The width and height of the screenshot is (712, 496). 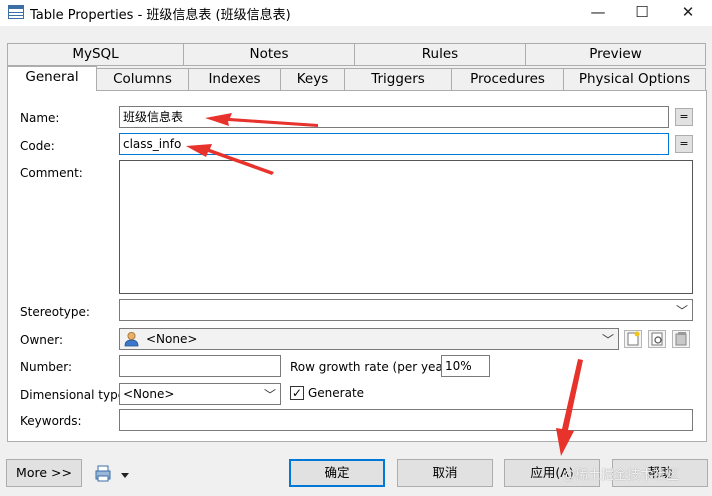 I want to click on dimensional-type-value: <None>, so click(x=149, y=394).